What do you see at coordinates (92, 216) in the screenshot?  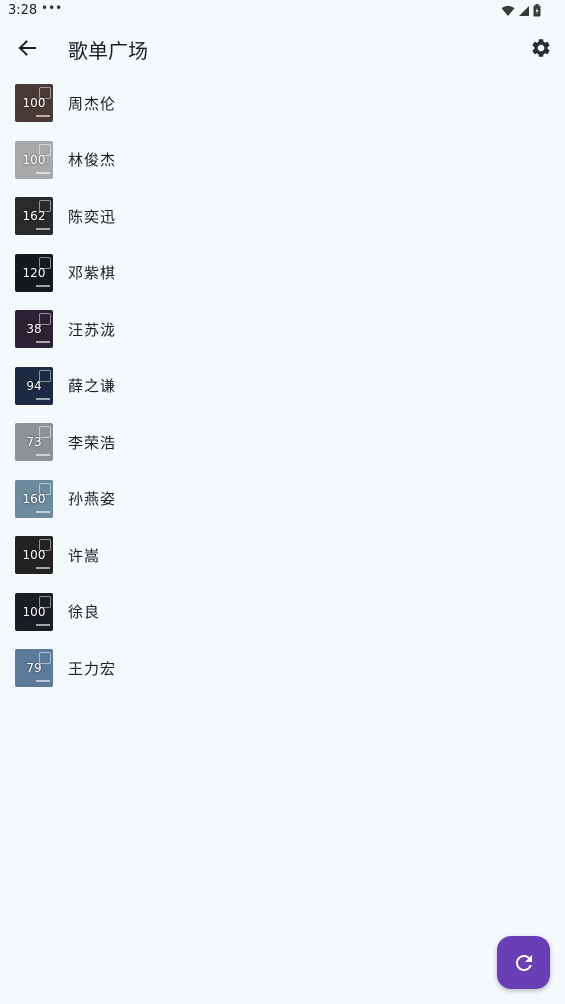 I see `playlist-name: 陈奕迅` at bounding box center [92, 216].